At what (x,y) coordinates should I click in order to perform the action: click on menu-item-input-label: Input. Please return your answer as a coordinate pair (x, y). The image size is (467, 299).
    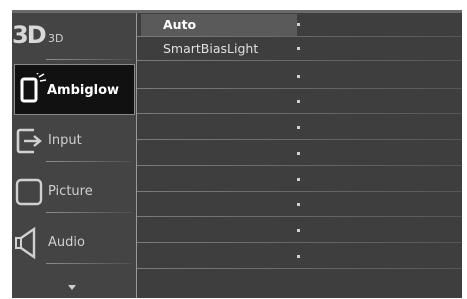
    Looking at the image, I should click on (65, 140).